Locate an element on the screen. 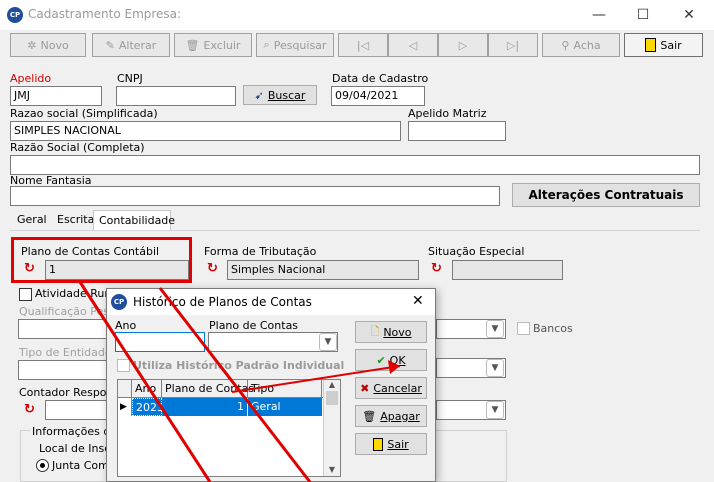 This screenshot has width=714, height=482. arrow-line-right is located at coordinates (235, 384).